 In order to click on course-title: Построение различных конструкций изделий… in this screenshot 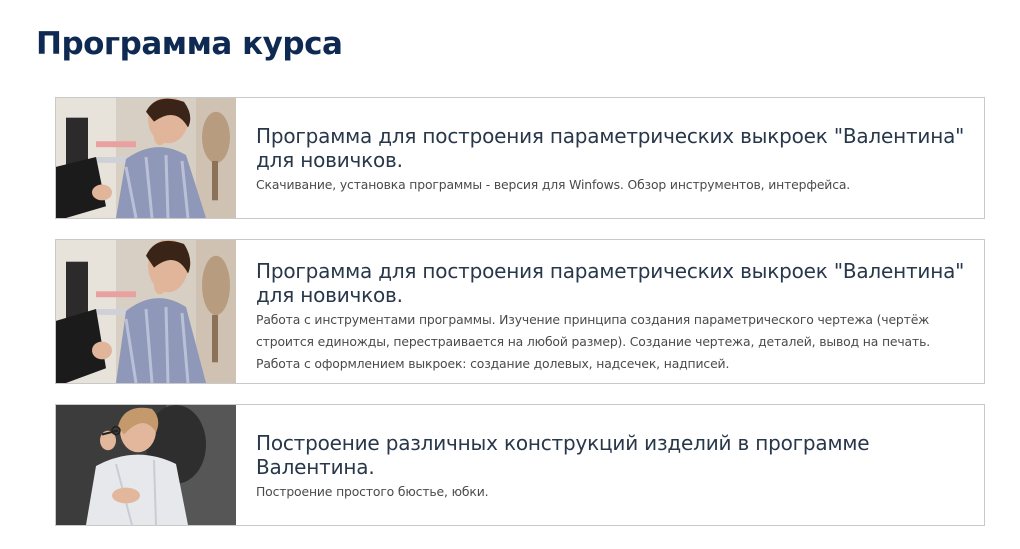, I will do `click(612, 455)`.